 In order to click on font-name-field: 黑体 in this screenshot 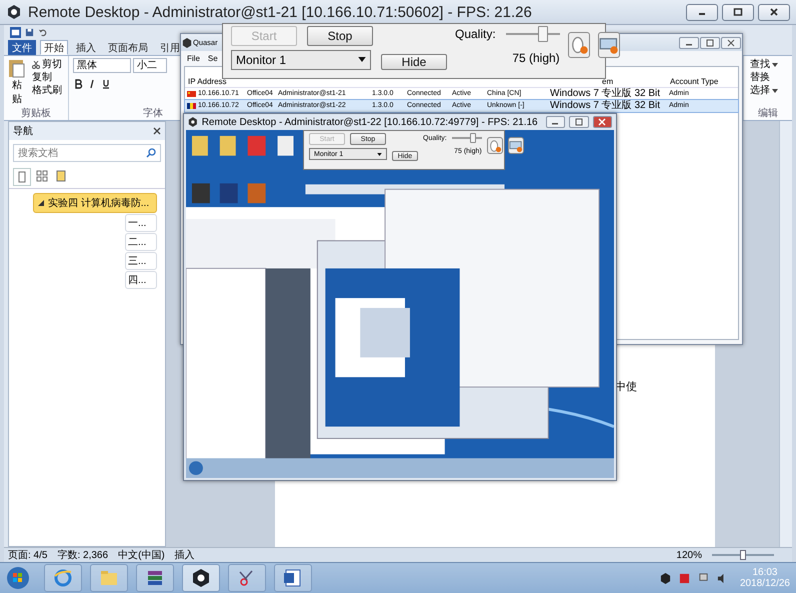, I will do `click(102, 65)`.